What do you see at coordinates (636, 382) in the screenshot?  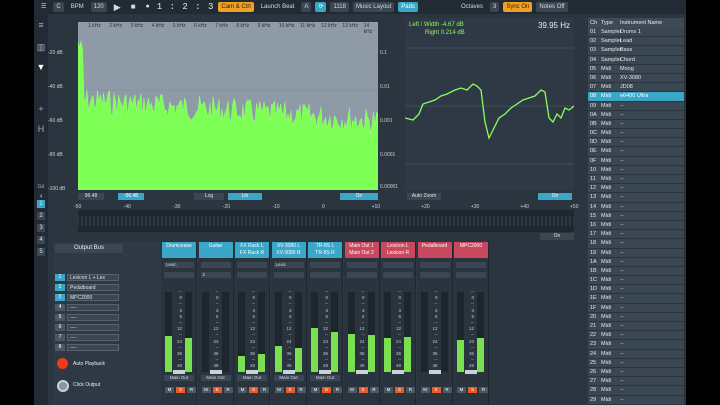 I see `table-row: 27 Midi --` at bounding box center [636, 382].